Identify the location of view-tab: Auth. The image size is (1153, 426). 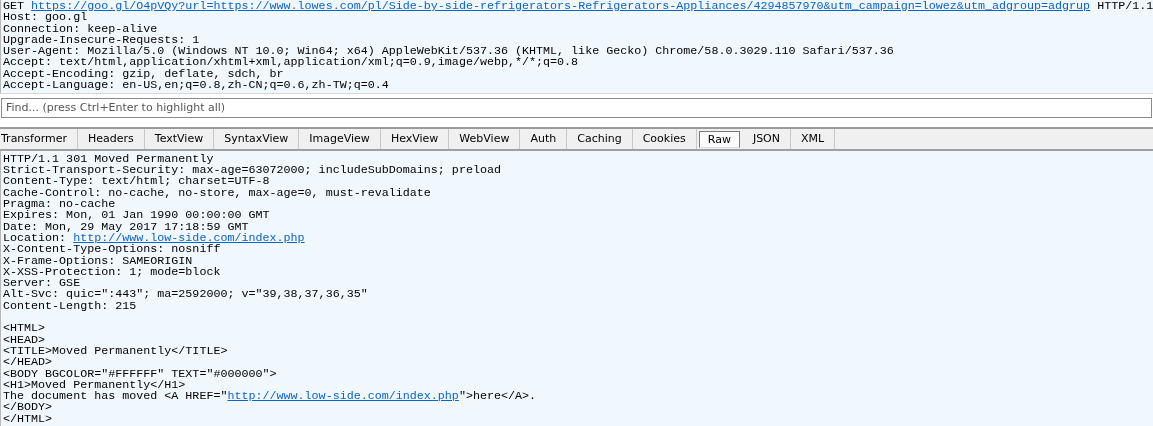
(544, 138).